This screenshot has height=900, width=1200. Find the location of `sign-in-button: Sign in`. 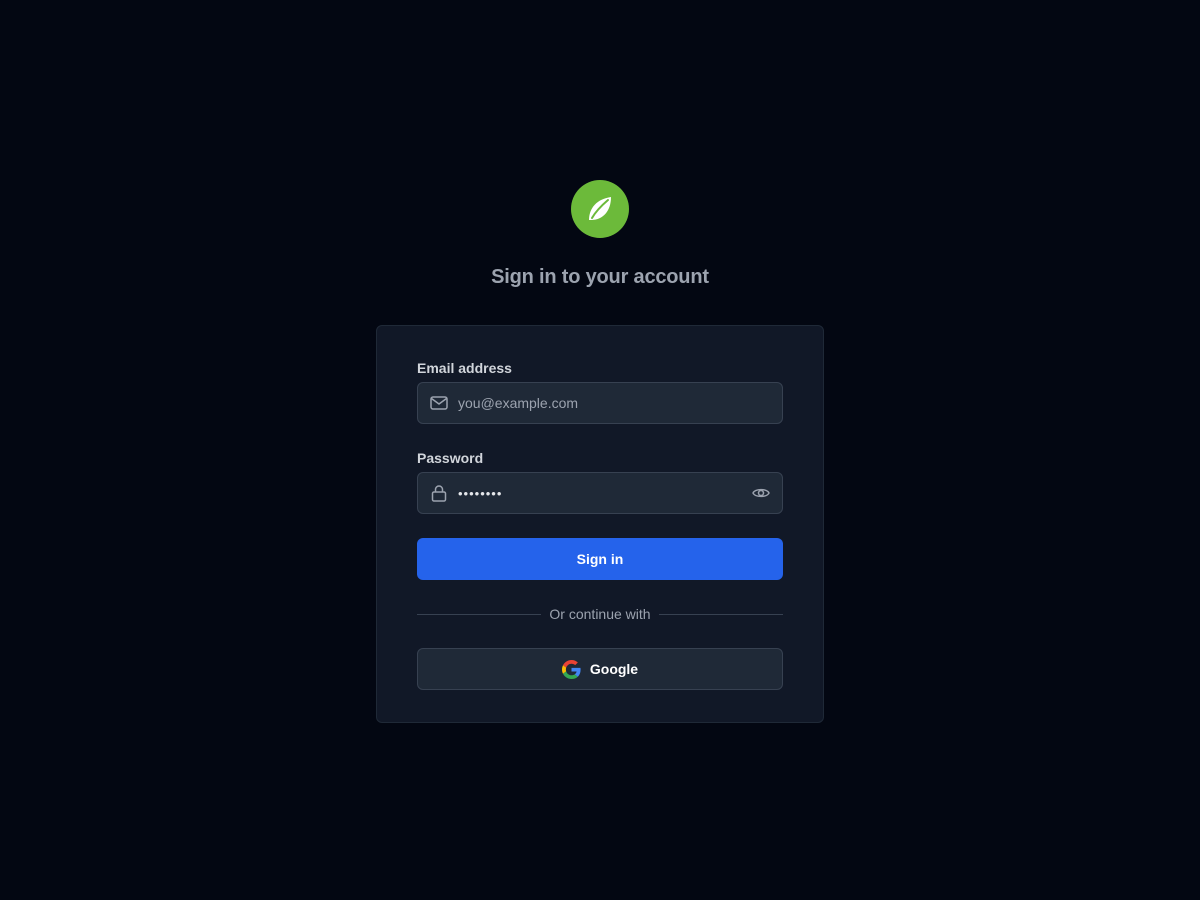

sign-in-button: Sign in is located at coordinates (600, 559).